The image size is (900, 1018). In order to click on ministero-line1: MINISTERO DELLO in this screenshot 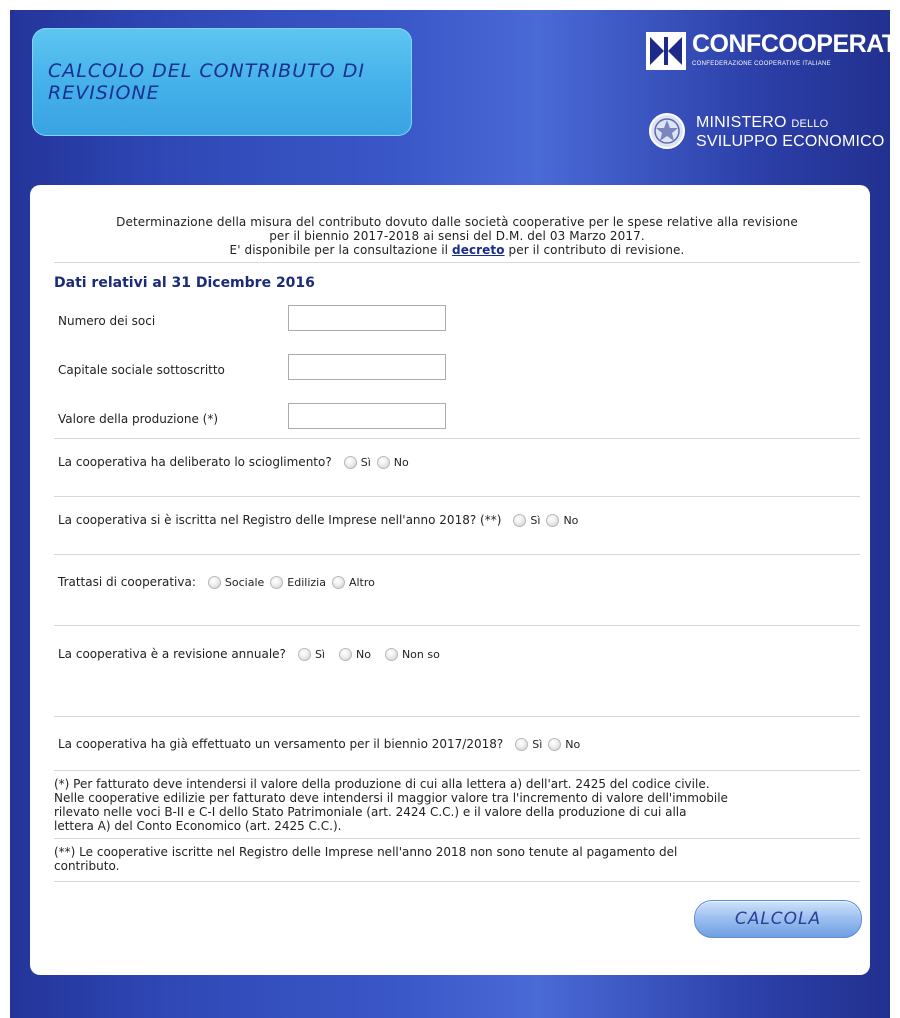, I will do `click(762, 122)`.